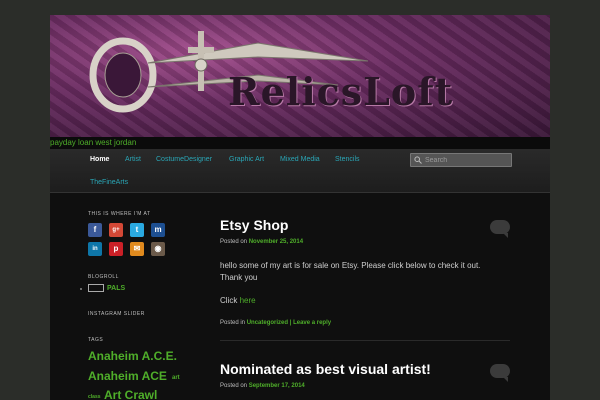 The width and height of the screenshot is (600, 400). I want to click on post-title: Etsy Shop, so click(254, 225).